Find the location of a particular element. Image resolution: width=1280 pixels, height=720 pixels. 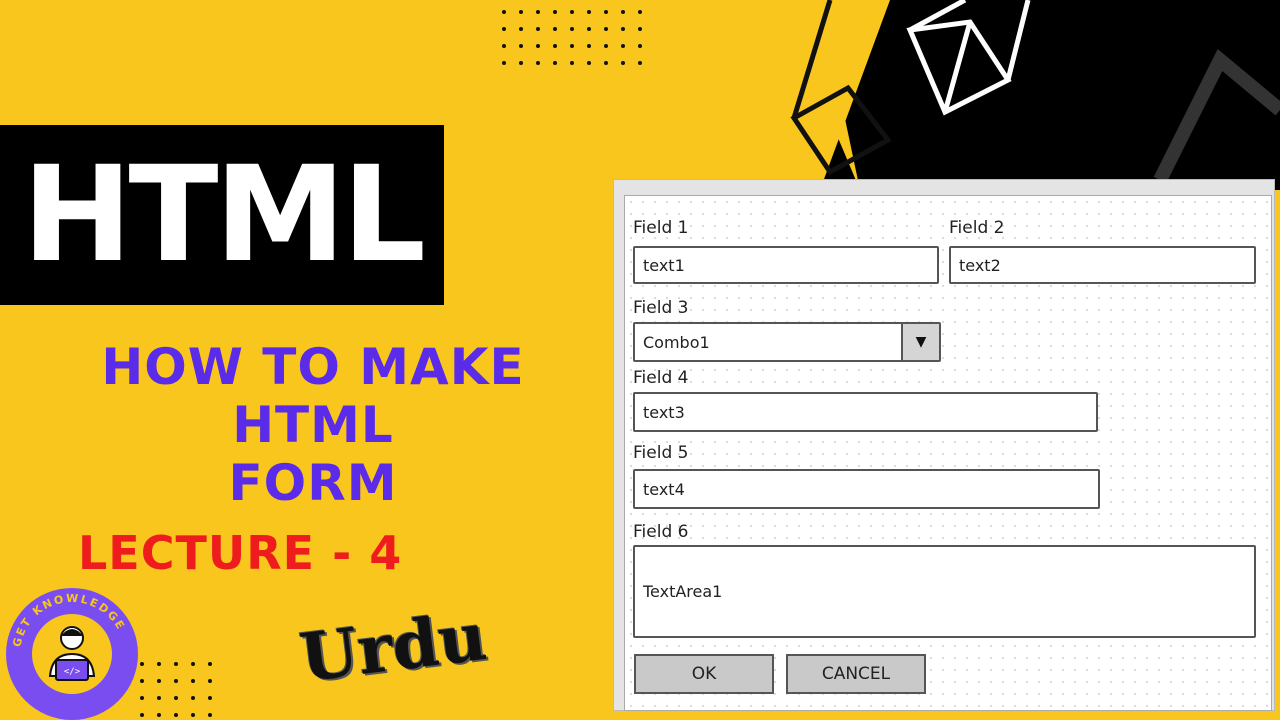

title-html: HTML is located at coordinates (224, 215).